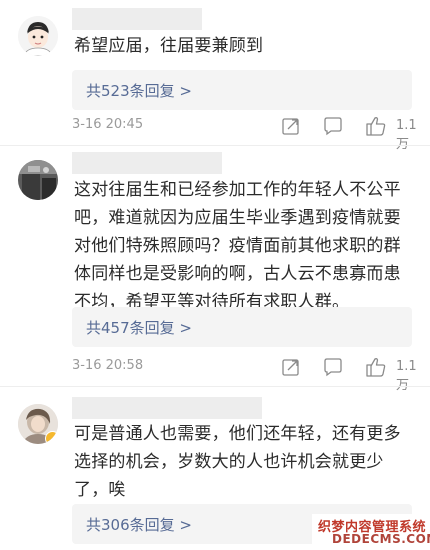 This screenshot has width=430, height=550. What do you see at coordinates (51, 437) in the screenshot?
I see `verified-badge-icon` at bounding box center [51, 437].